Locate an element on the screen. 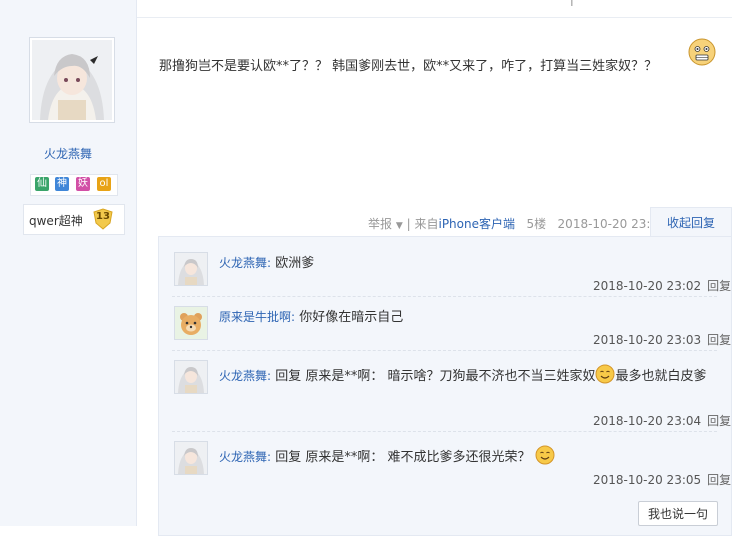  author-avatar is located at coordinates (72, 80).